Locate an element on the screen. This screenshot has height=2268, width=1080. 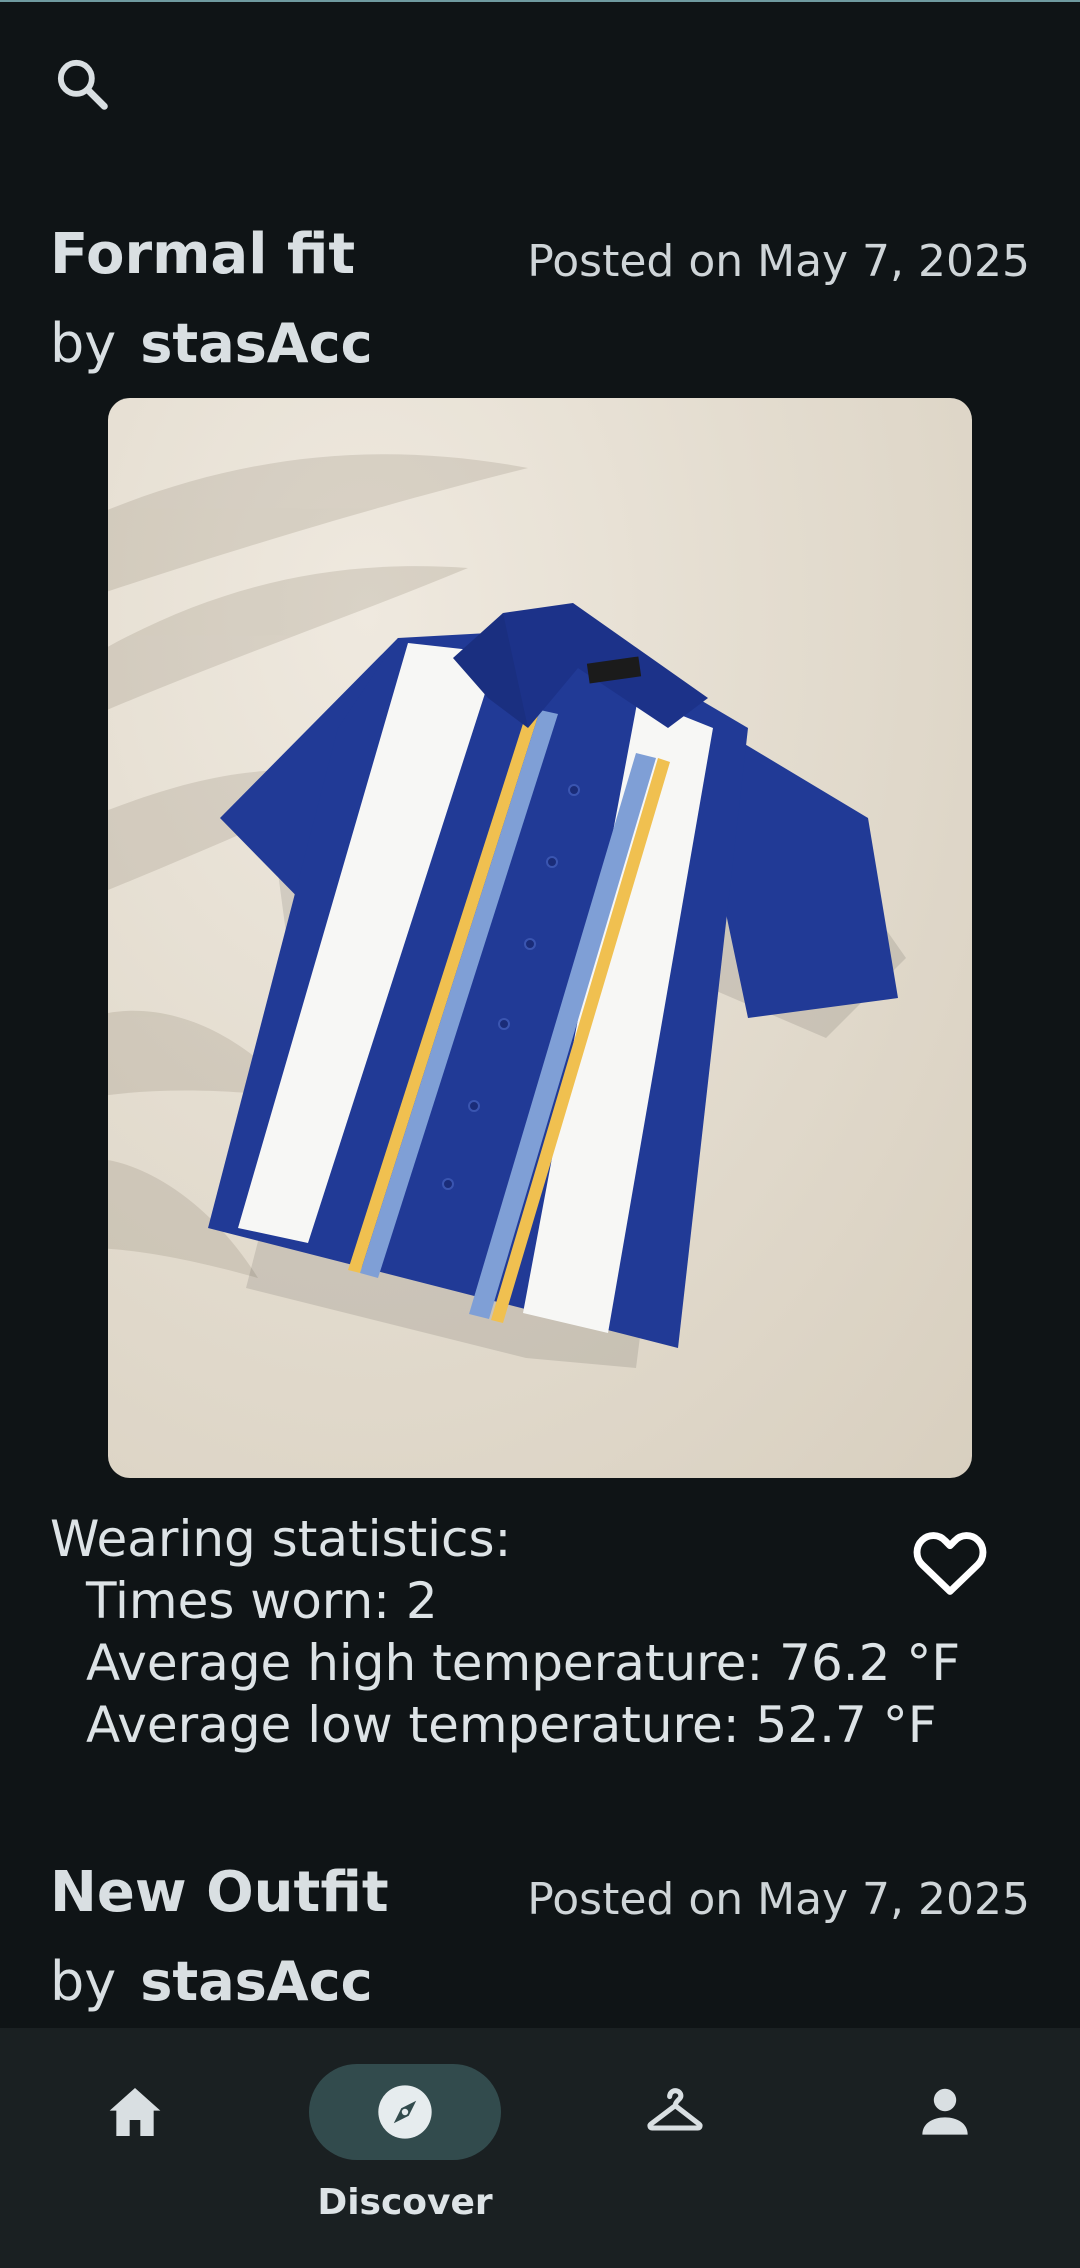
nav-home is located at coordinates (135, 2154).